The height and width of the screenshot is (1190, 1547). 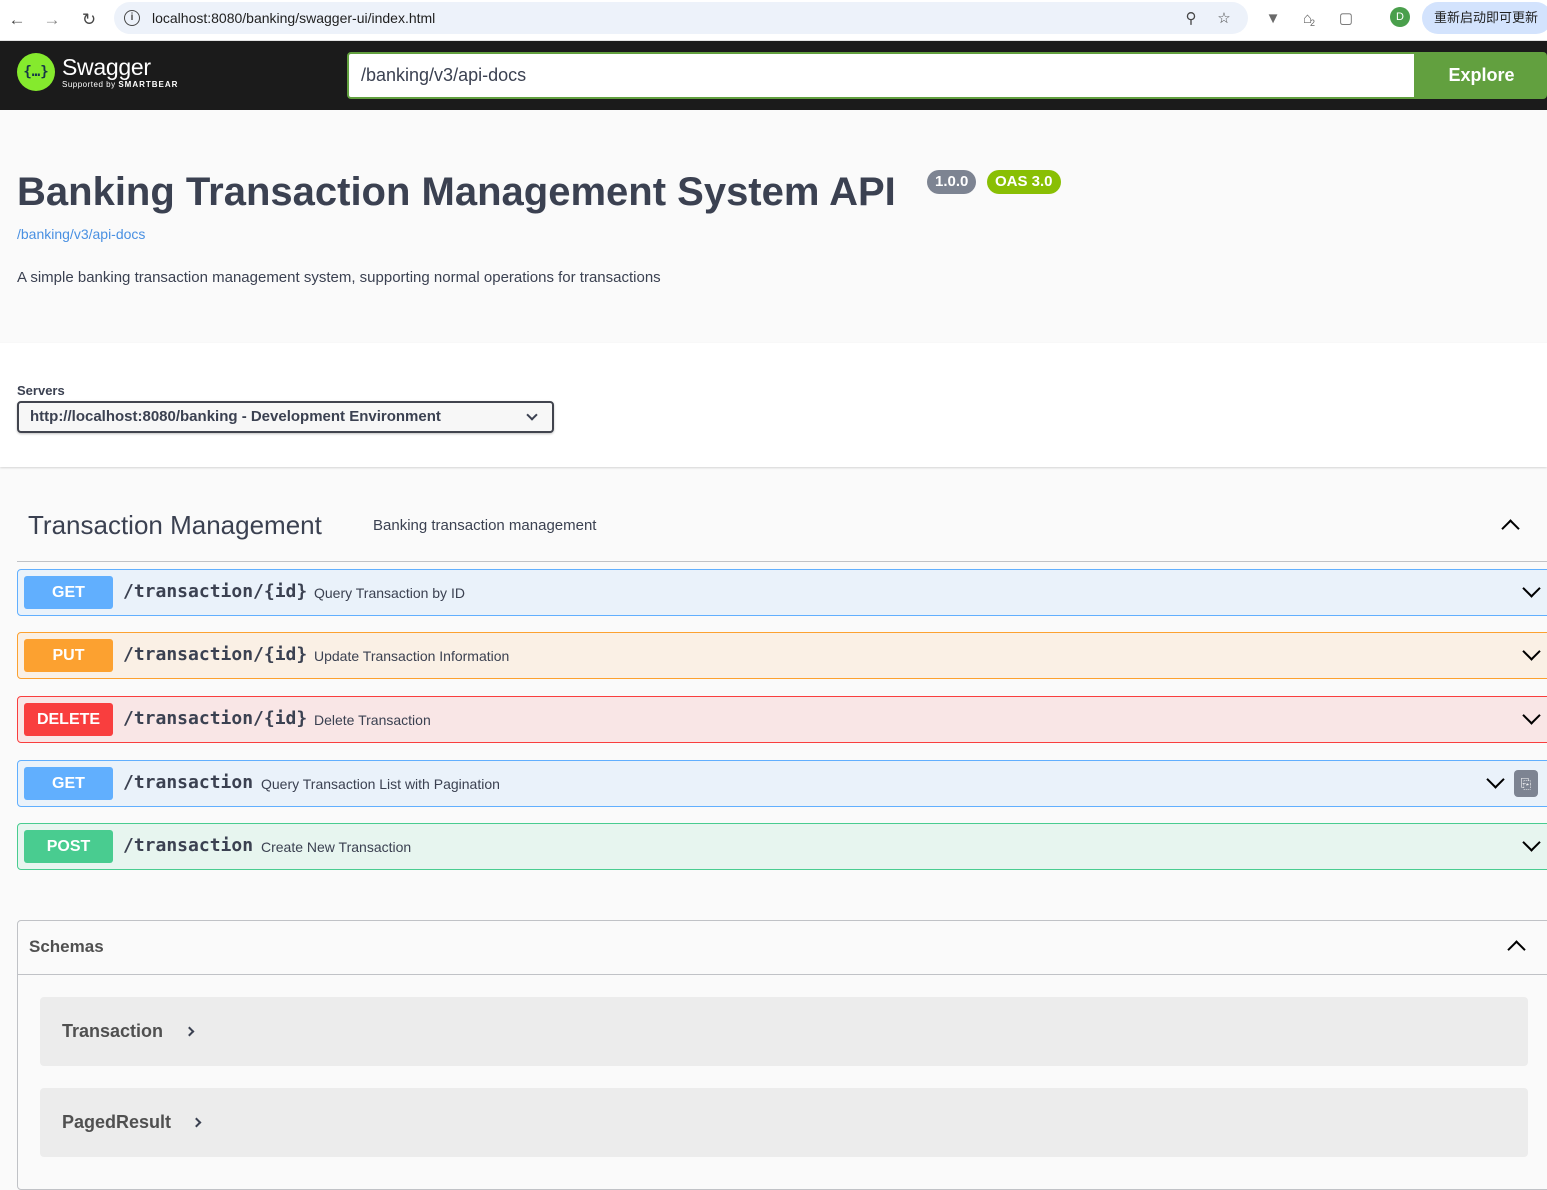 I want to click on operation-post-transaction: POST /transaction Create New Transaction, so click(x=782, y=846).